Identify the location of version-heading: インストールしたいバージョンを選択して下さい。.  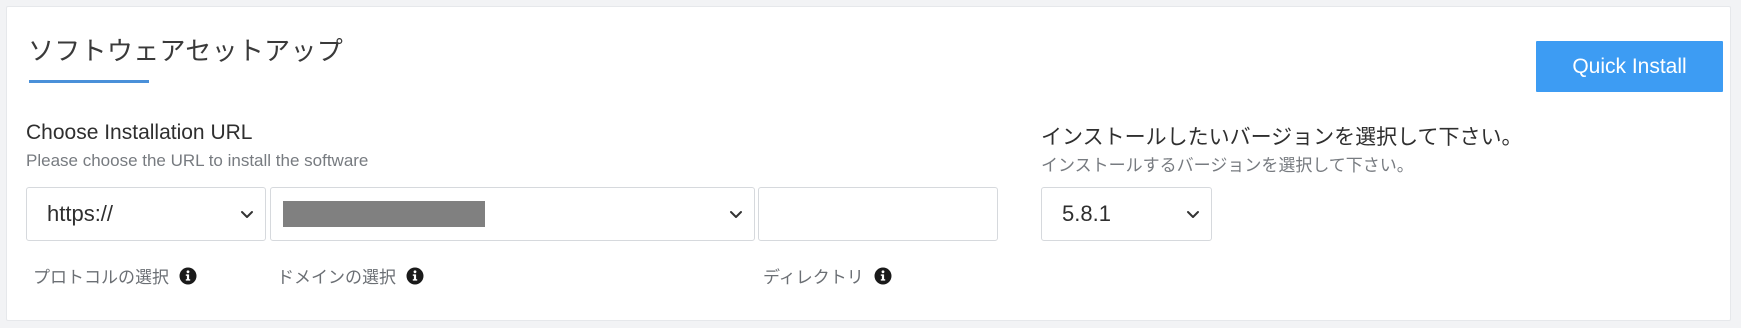
(1282, 137).